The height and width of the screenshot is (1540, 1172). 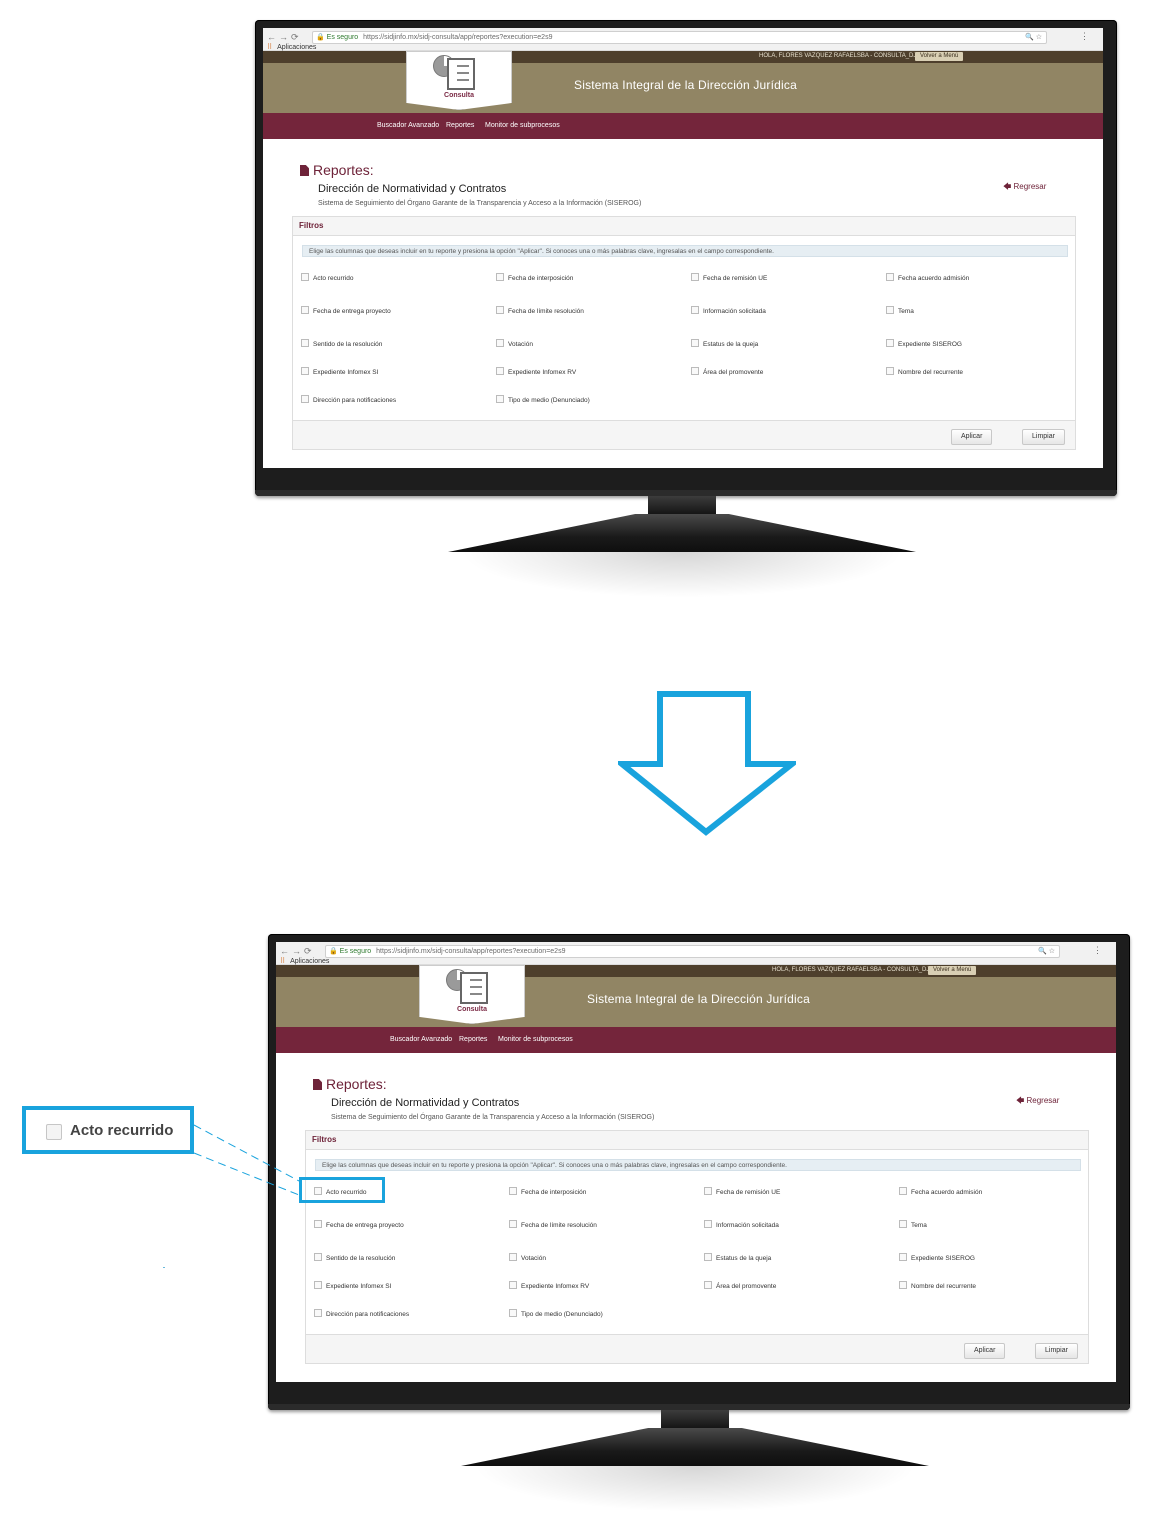 I want to click on menu-item-reportes: Reportes, so click(x=460, y=125).